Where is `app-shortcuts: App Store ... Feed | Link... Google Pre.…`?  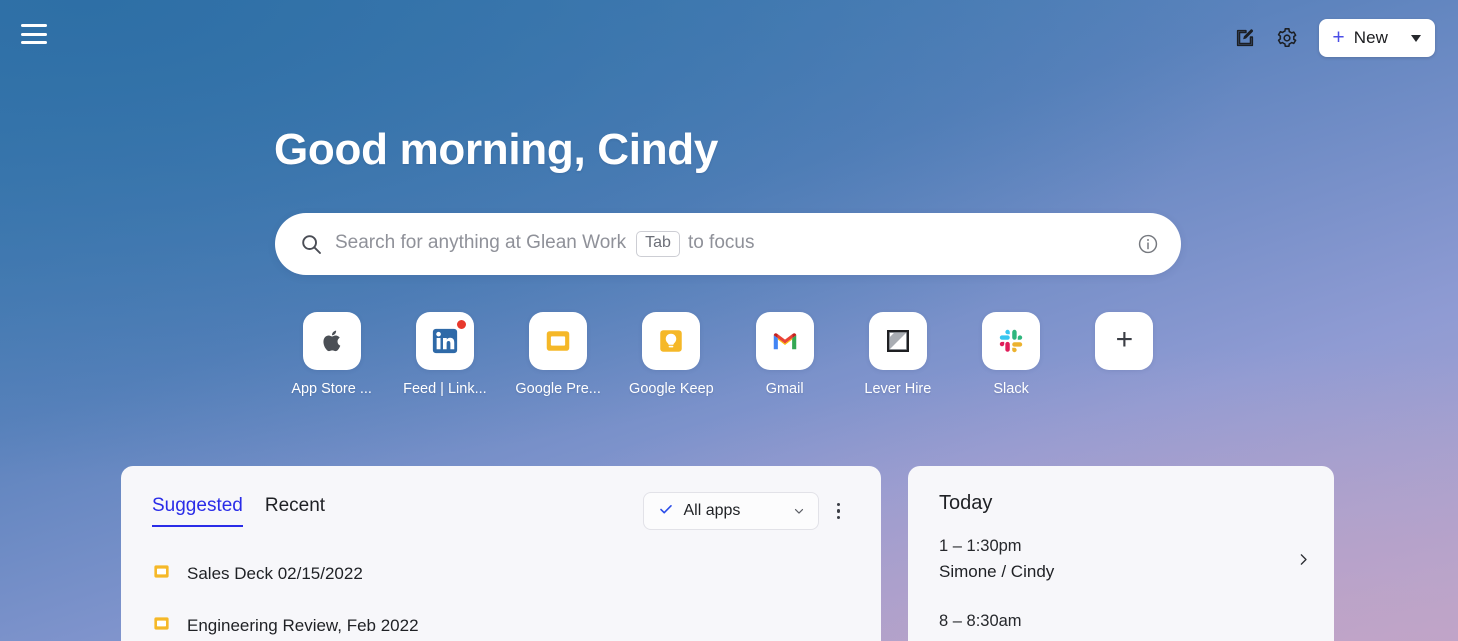
app-shortcuts: App Store ... Feed | Link... Google Pre.… is located at coordinates (728, 354).